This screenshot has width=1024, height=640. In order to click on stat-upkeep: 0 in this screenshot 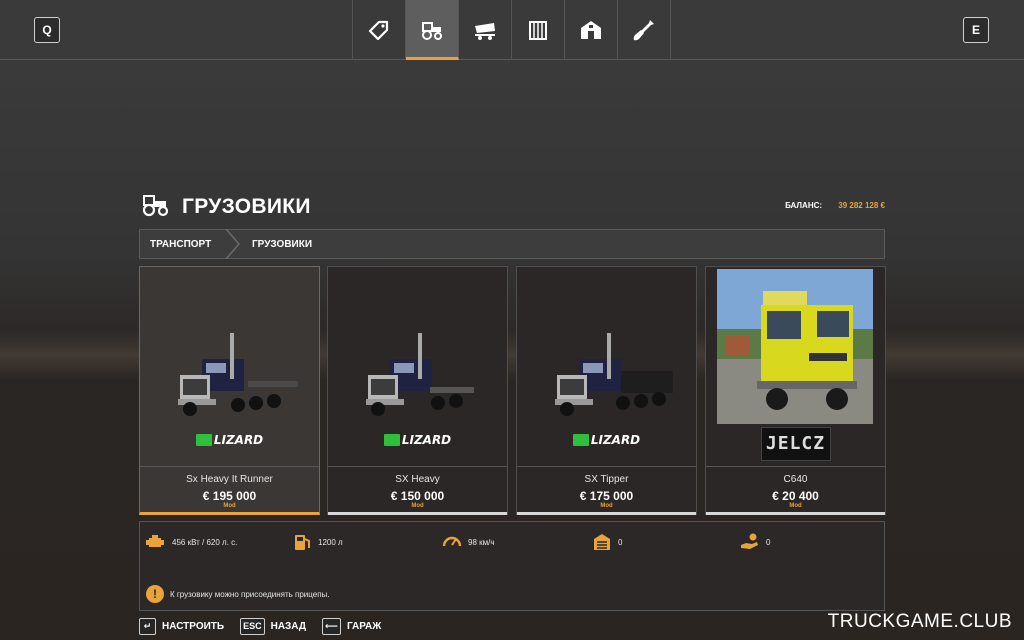, I will do `click(607, 542)`.